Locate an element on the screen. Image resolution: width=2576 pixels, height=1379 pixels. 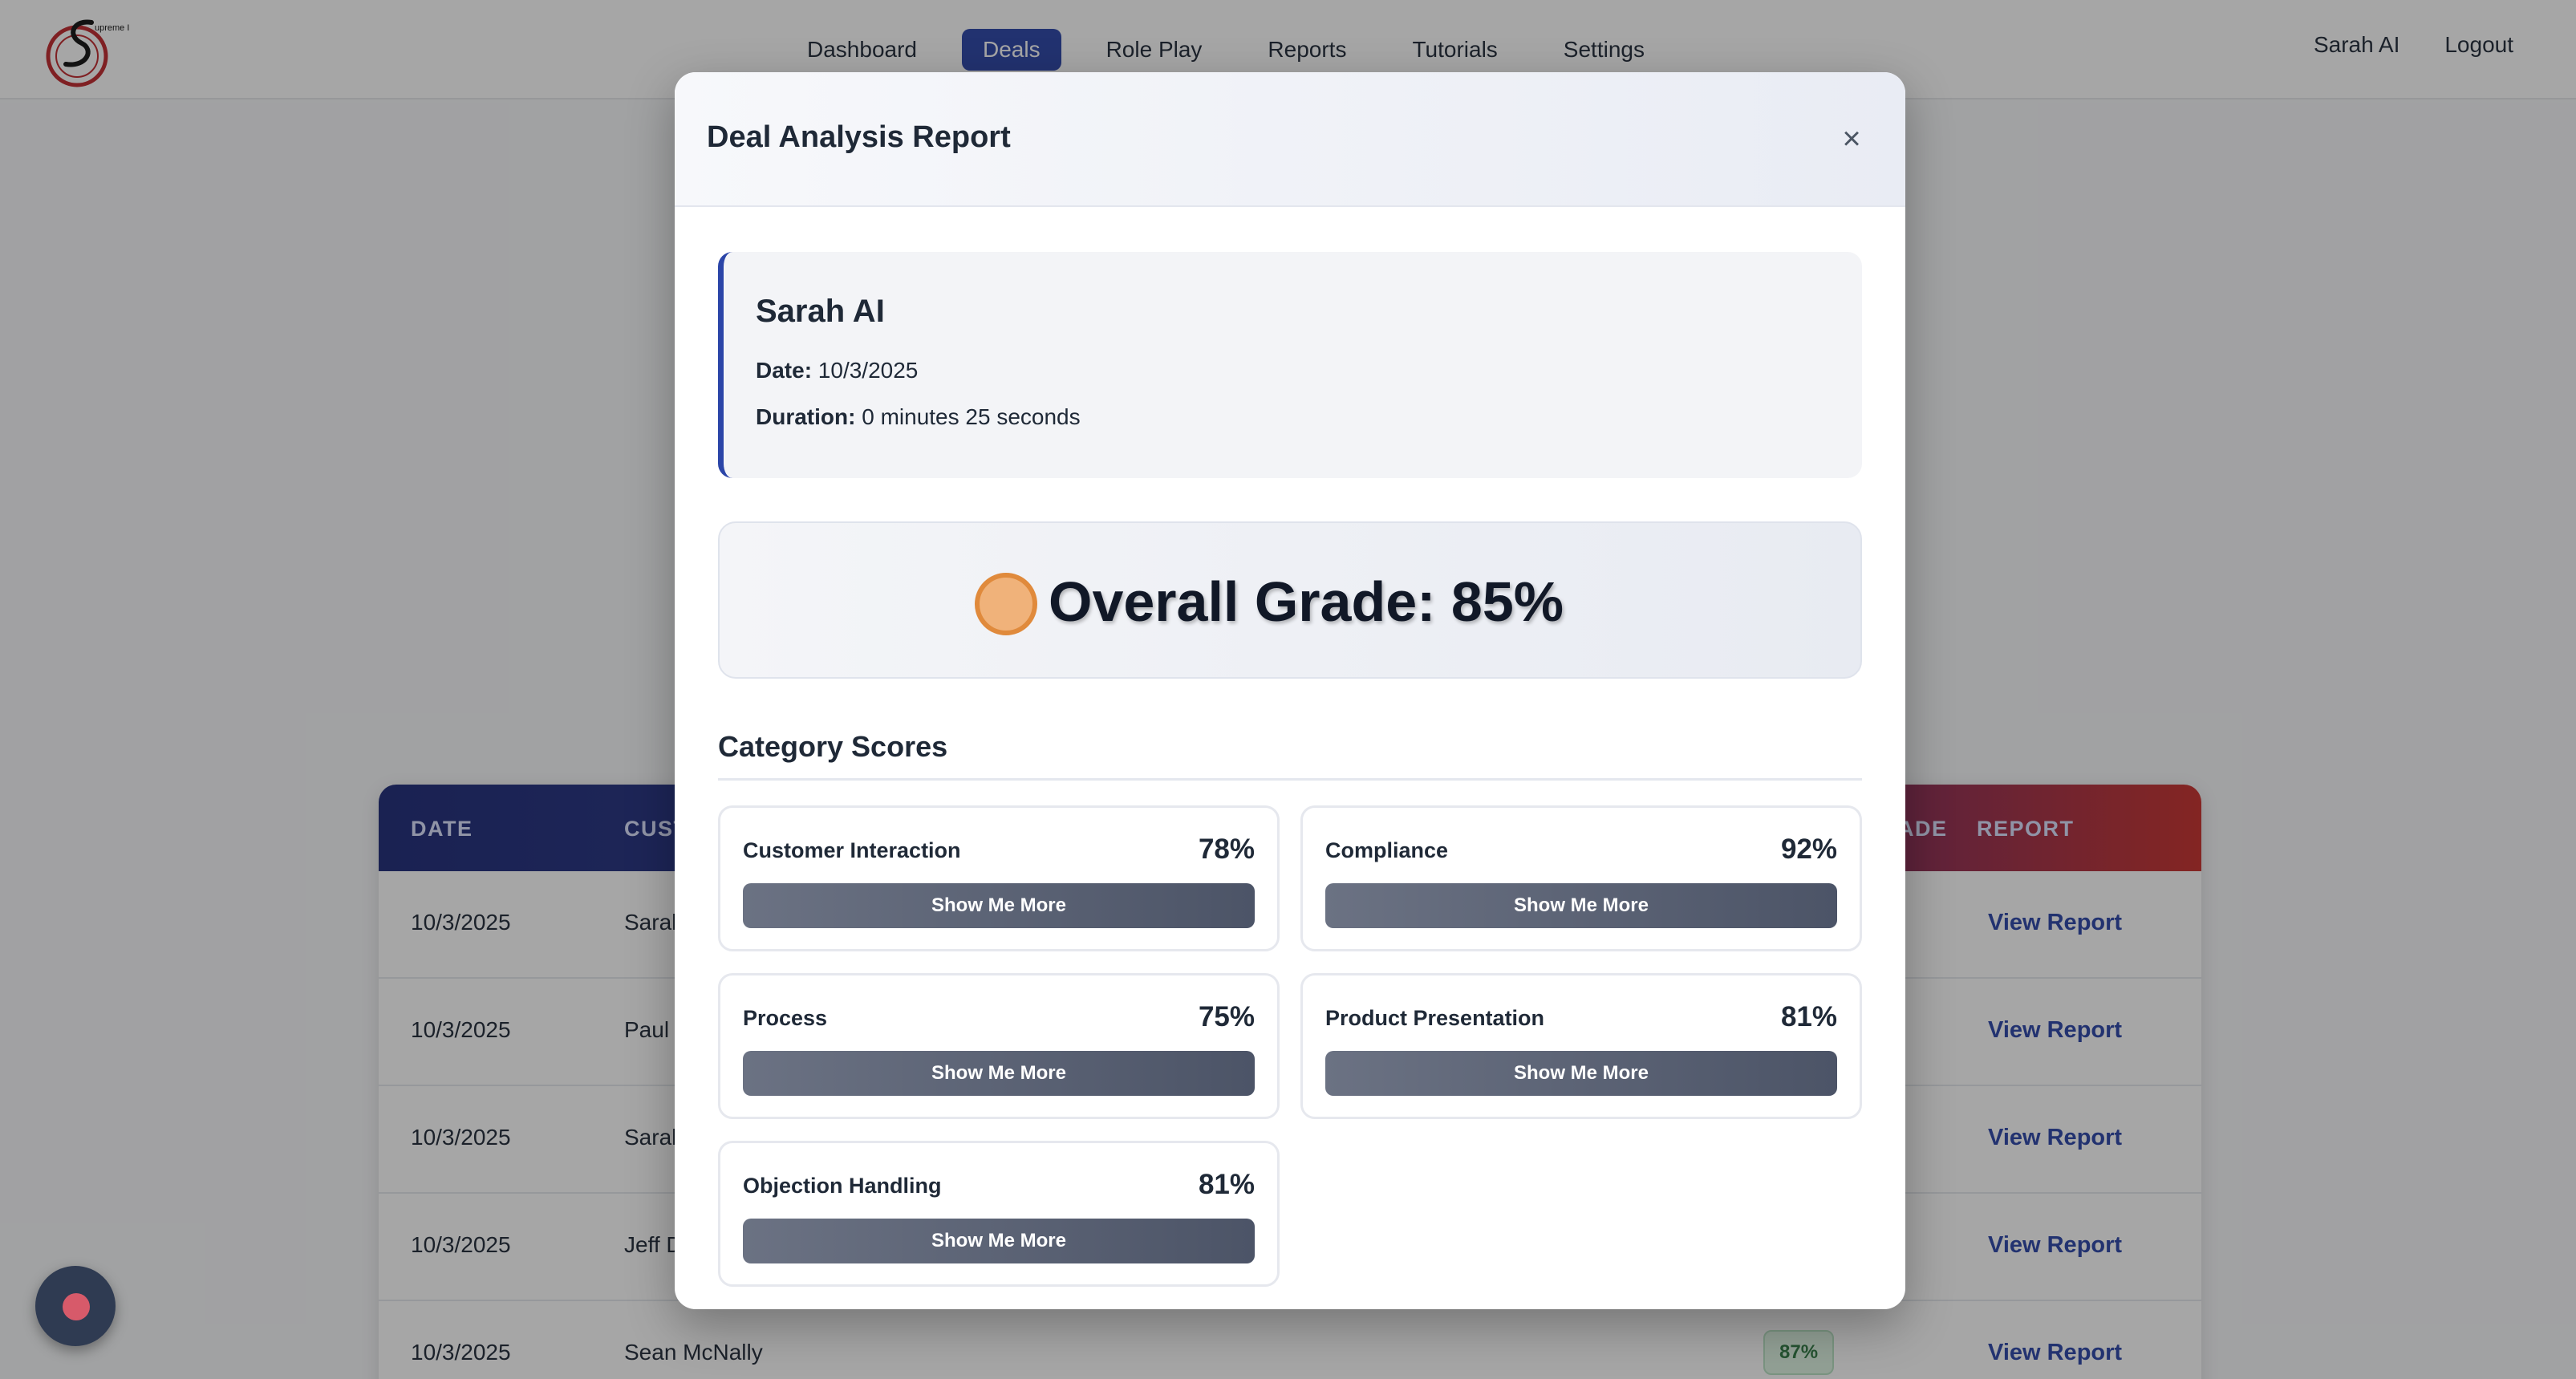
category-label: Compliance is located at coordinates (1387, 850).